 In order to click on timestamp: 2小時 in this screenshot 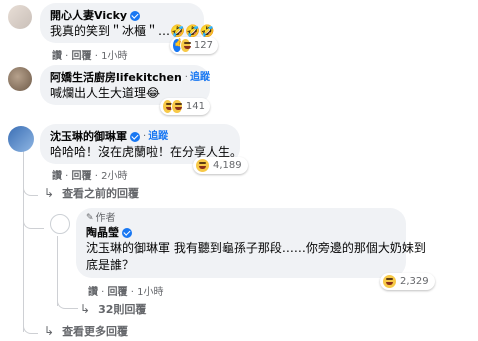, I will do `click(114, 176)`.